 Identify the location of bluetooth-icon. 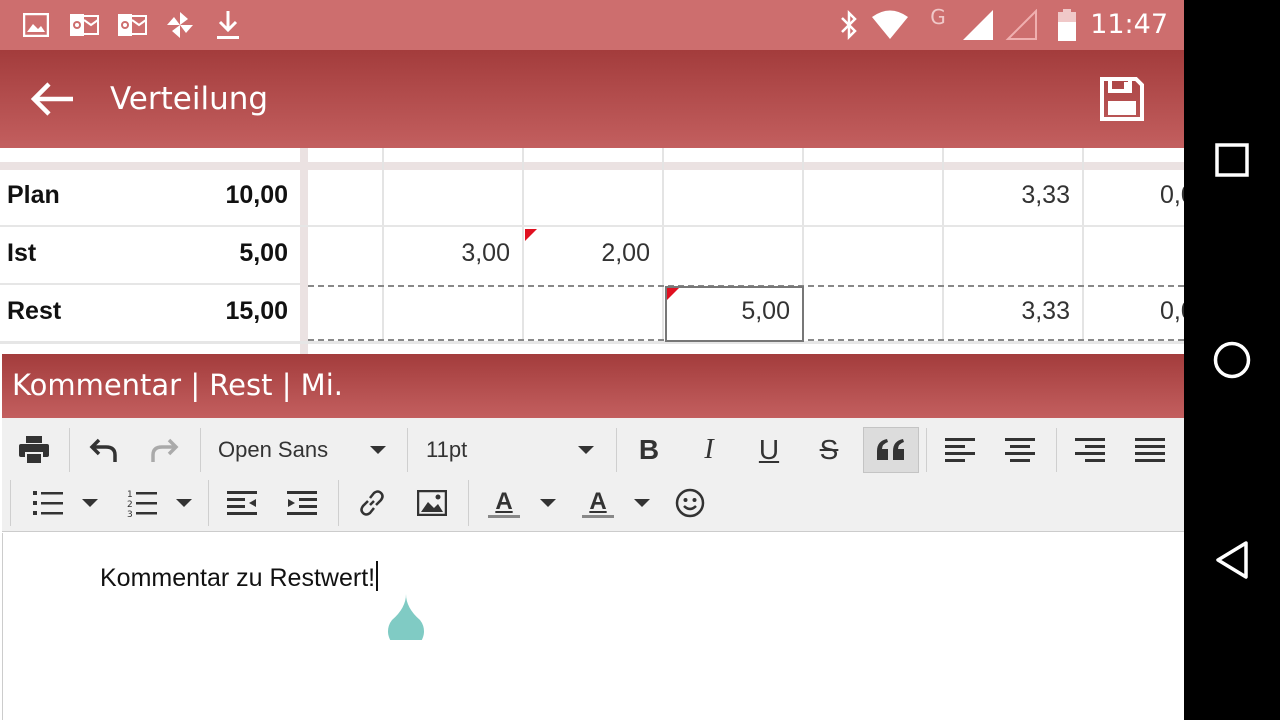
(849, 25).